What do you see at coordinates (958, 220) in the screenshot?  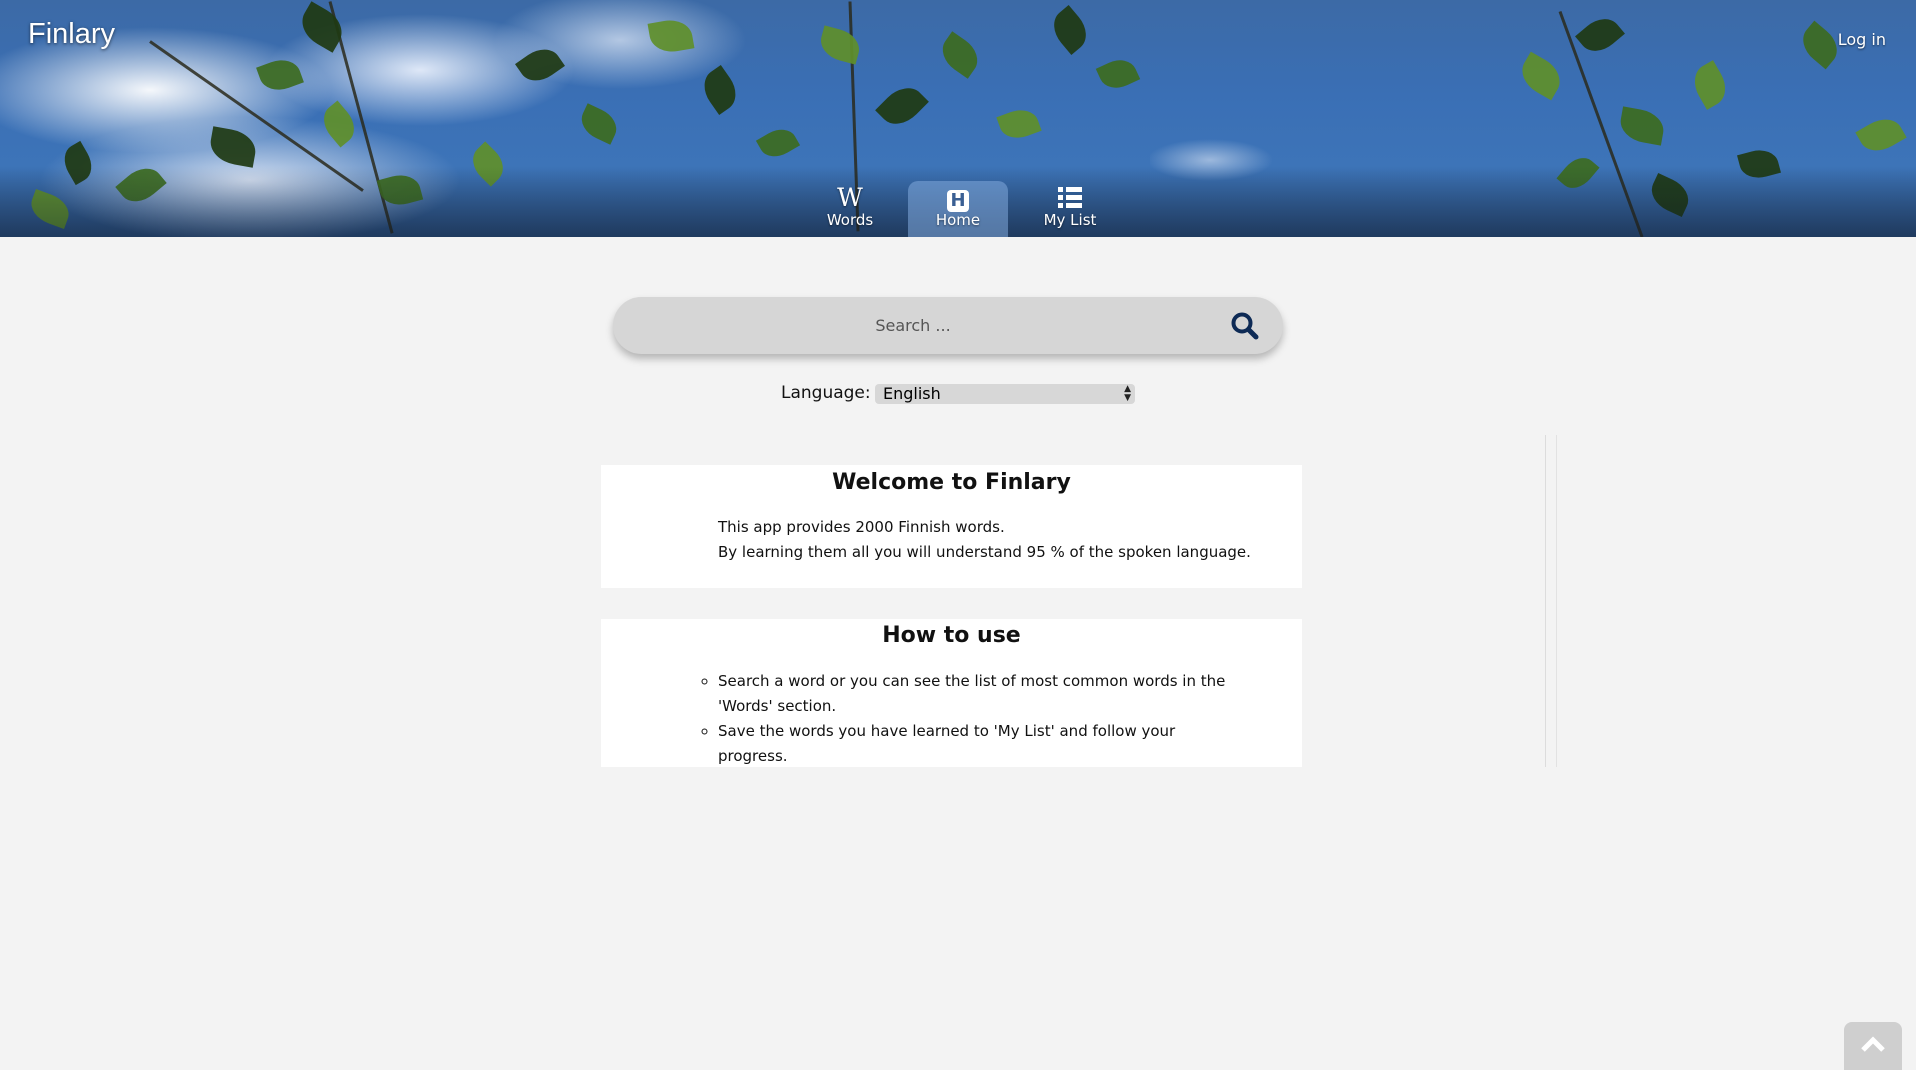 I see `nav-item-label: Home` at bounding box center [958, 220].